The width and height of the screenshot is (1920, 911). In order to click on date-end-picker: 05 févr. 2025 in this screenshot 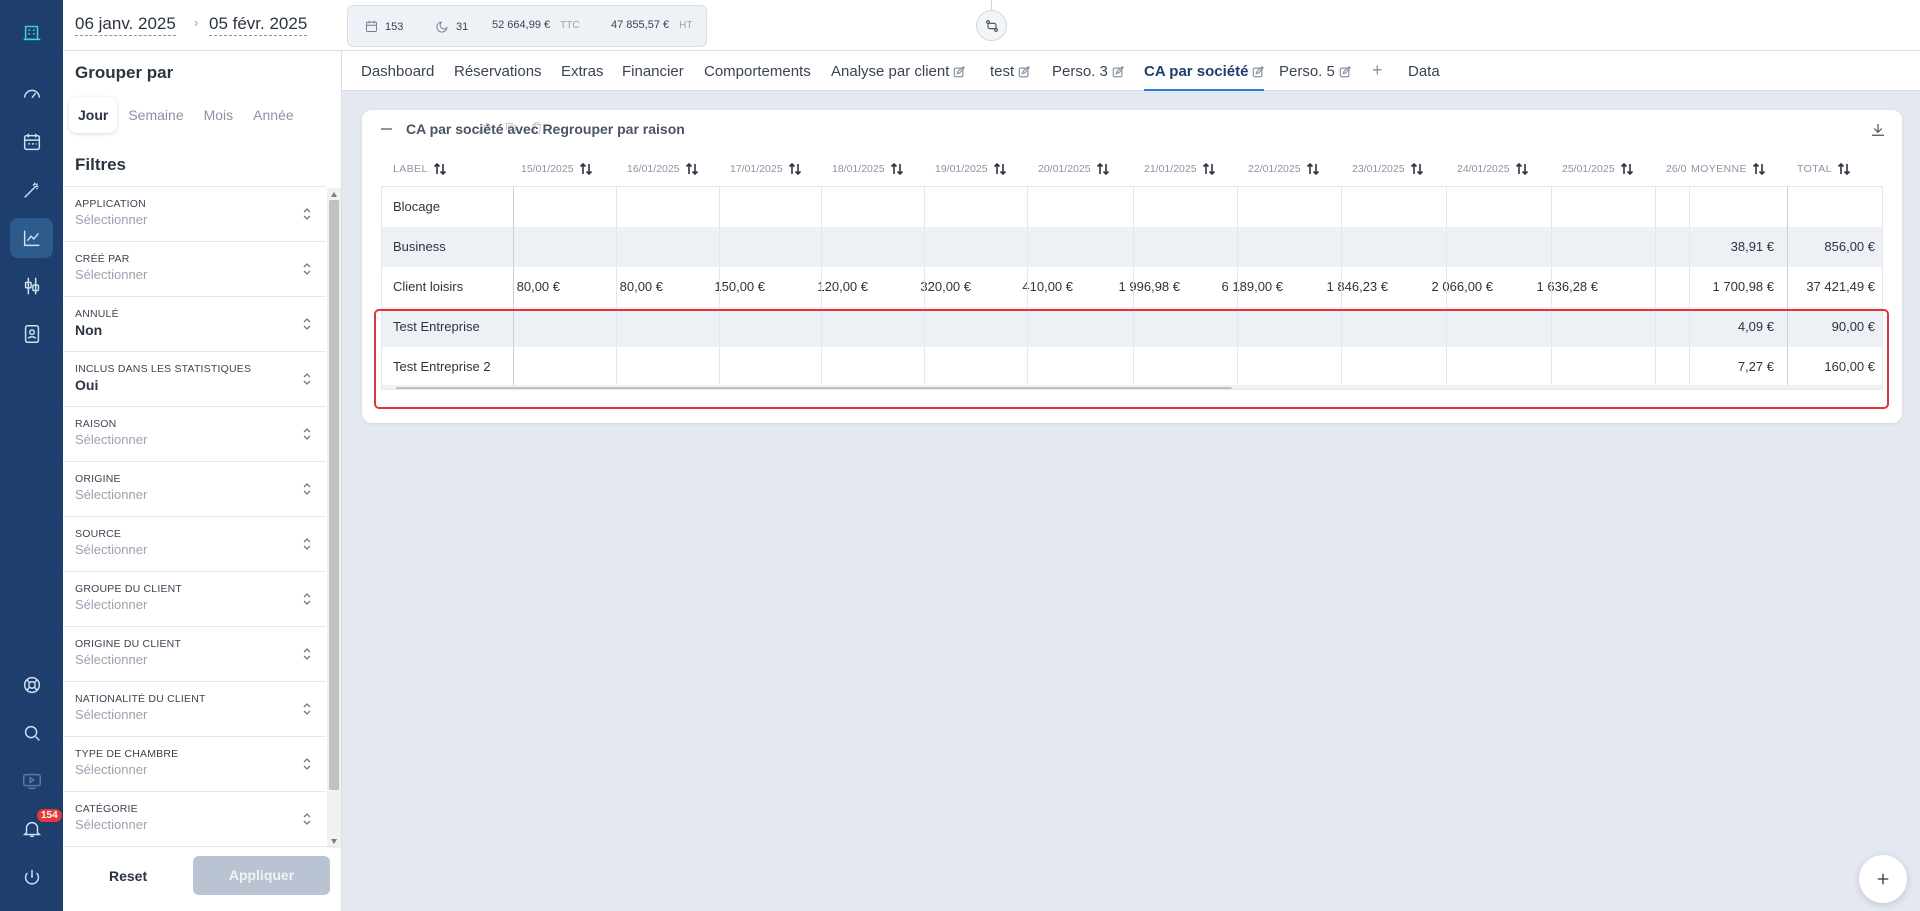, I will do `click(258, 25)`.